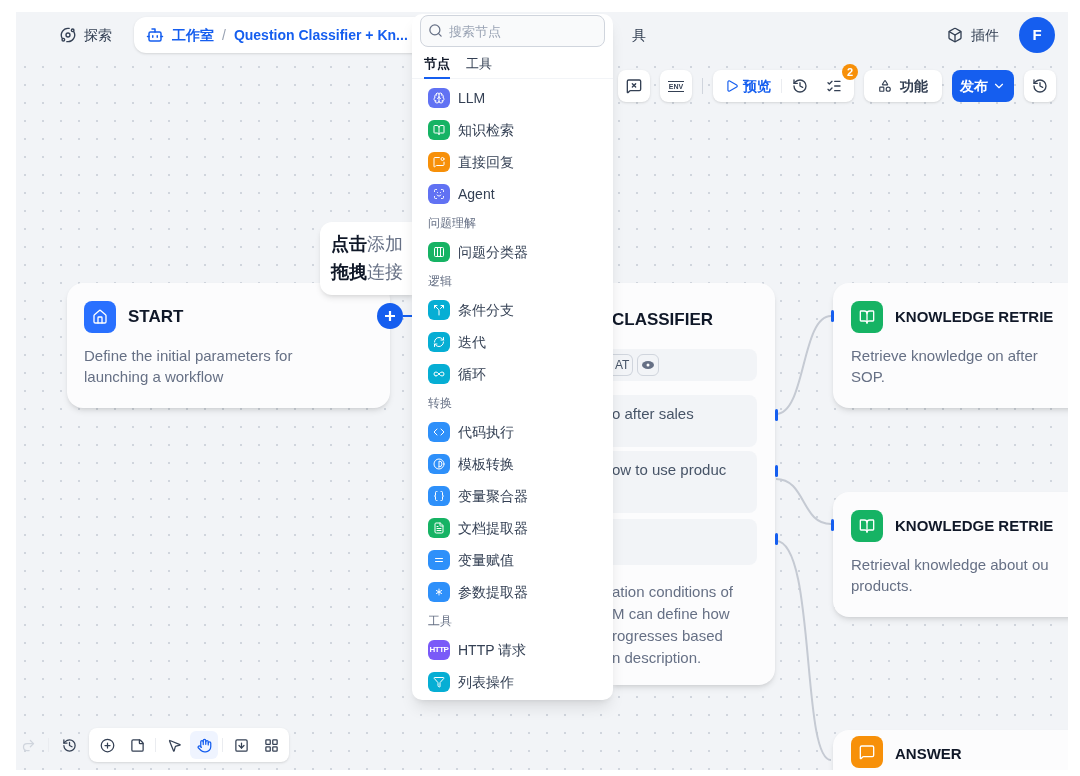 Image resolution: width=1080 pixels, height=776 pixels. What do you see at coordinates (271, 745) in the screenshot?
I see `layout-icon` at bounding box center [271, 745].